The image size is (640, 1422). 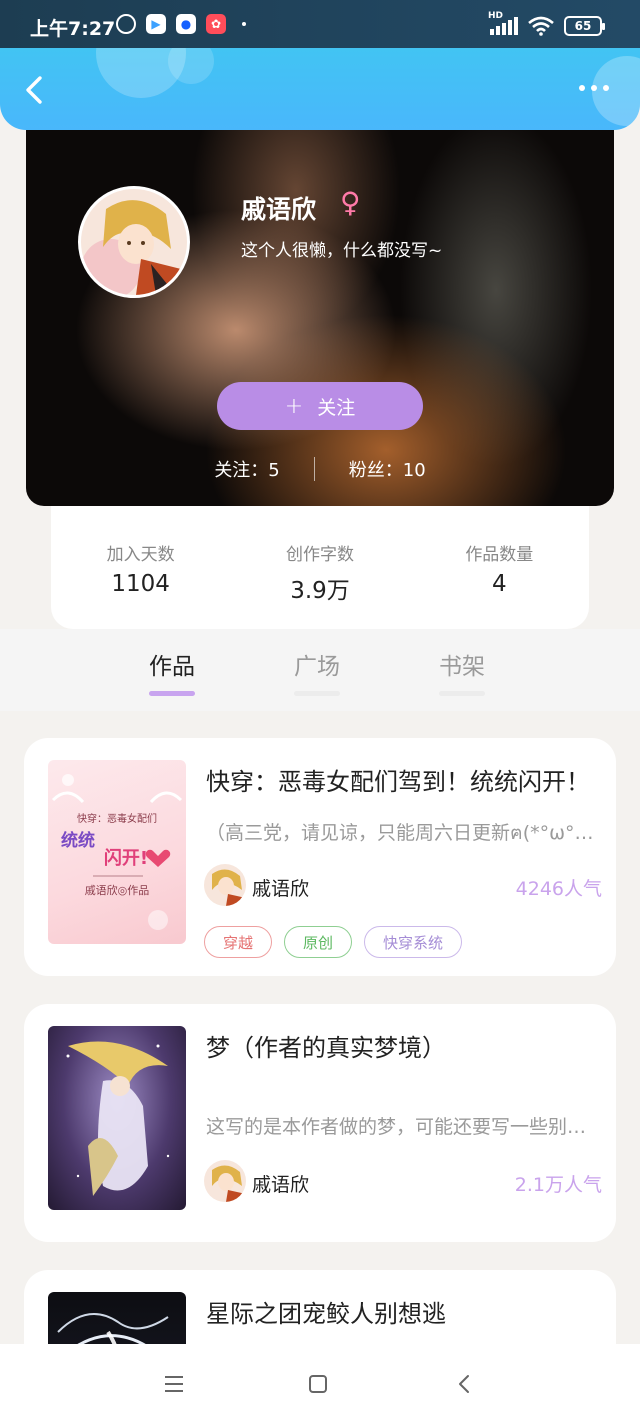 What do you see at coordinates (499, 555) in the screenshot?
I see `stat-label: 作品数量` at bounding box center [499, 555].